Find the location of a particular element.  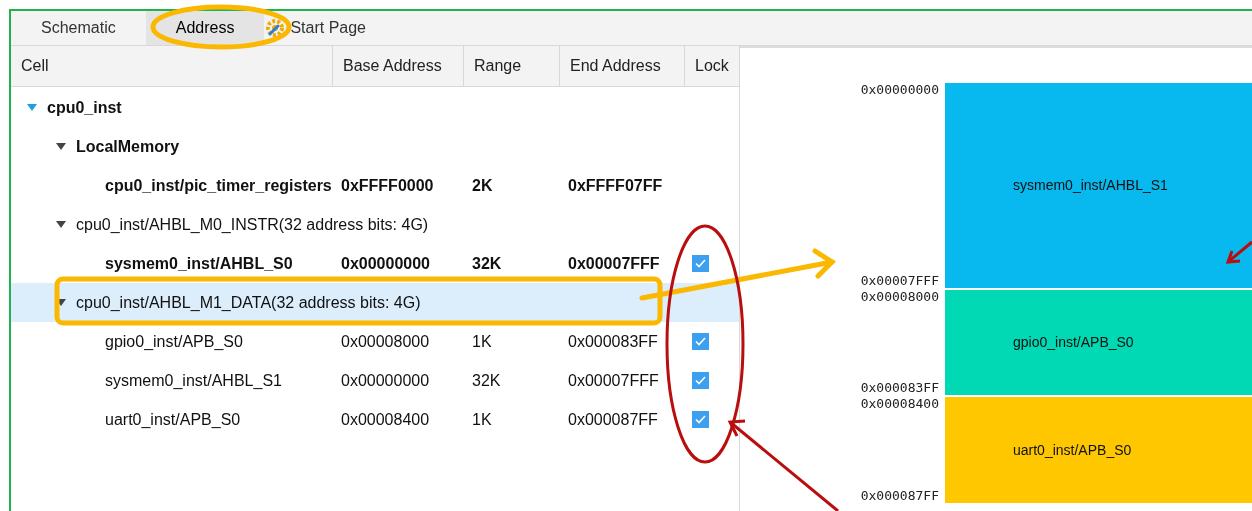

address-label: 0x00000000 is located at coordinates (899, 90).